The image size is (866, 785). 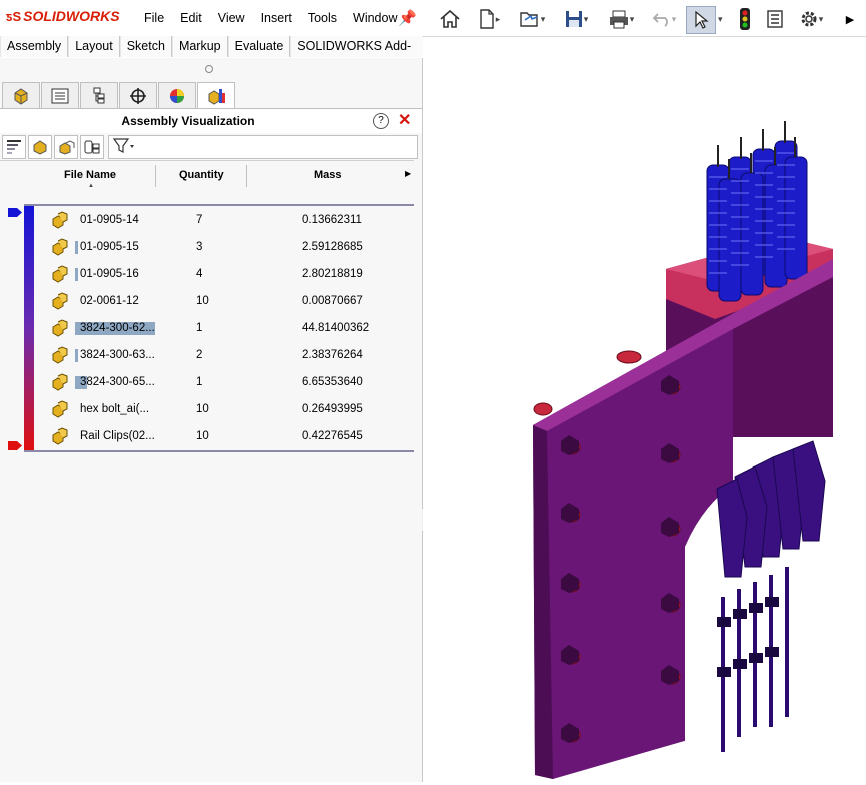 What do you see at coordinates (209, 69) in the screenshot?
I see `panel-drag-handle` at bounding box center [209, 69].